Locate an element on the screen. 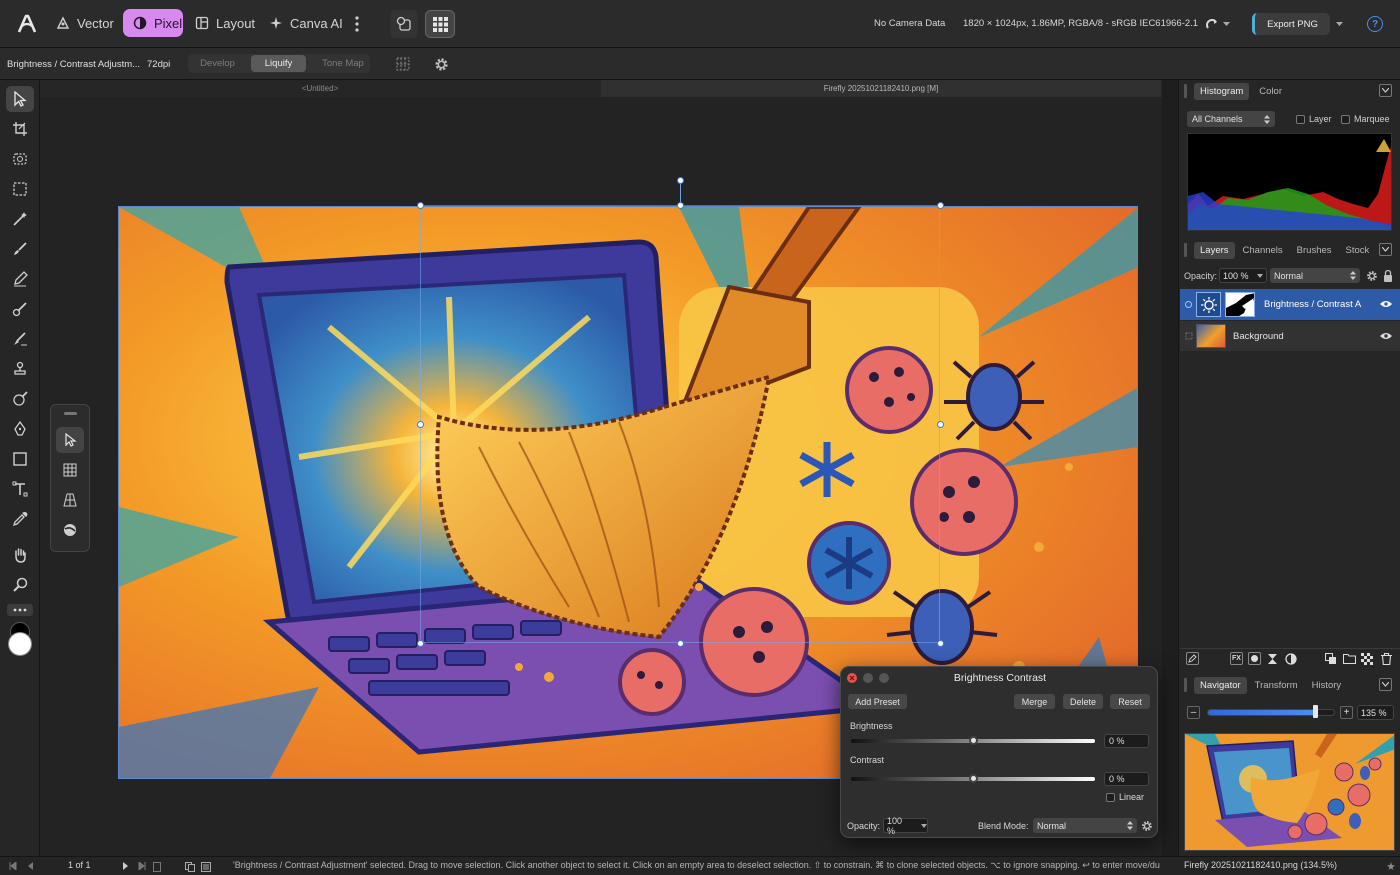 This screenshot has width=1400, height=875. inpainting-tool is located at coordinates (20, 399).